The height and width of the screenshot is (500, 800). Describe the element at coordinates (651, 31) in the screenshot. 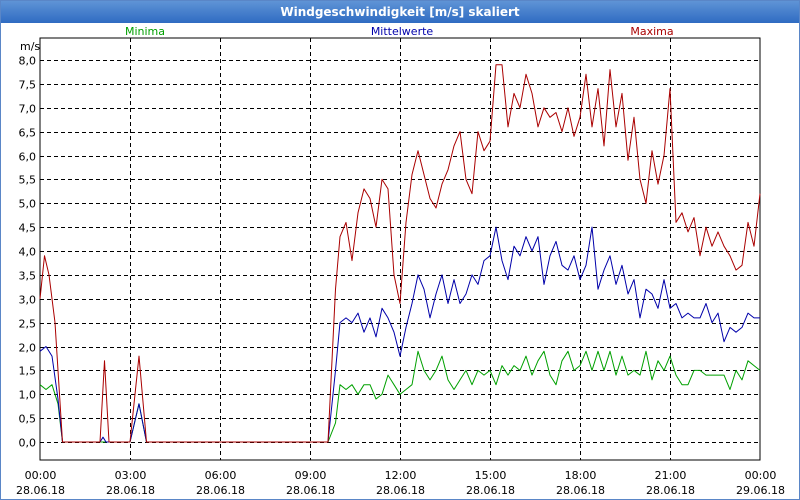

I see `legend-item-maxima: Maxima` at that location.